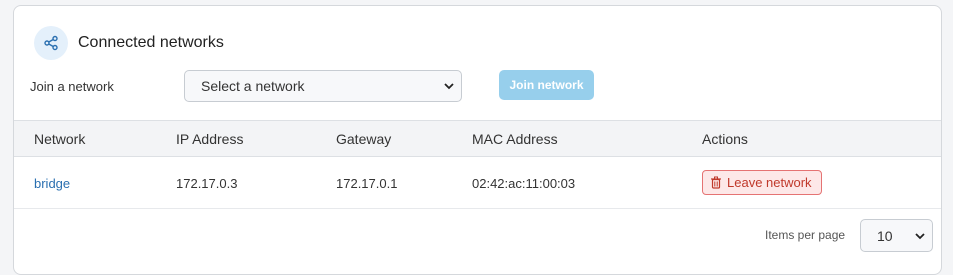 The image size is (953, 275). What do you see at coordinates (805, 235) in the screenshot?
I see `items-per-page-label: Items per page` at bounding box center [805, 235].